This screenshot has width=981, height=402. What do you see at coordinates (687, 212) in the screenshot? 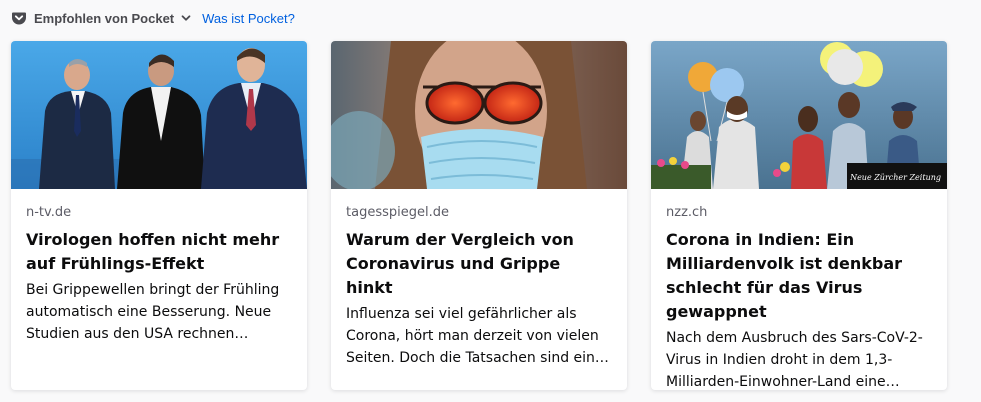
I see `story-source: nzz.ch` at bounding box center [687, 212].